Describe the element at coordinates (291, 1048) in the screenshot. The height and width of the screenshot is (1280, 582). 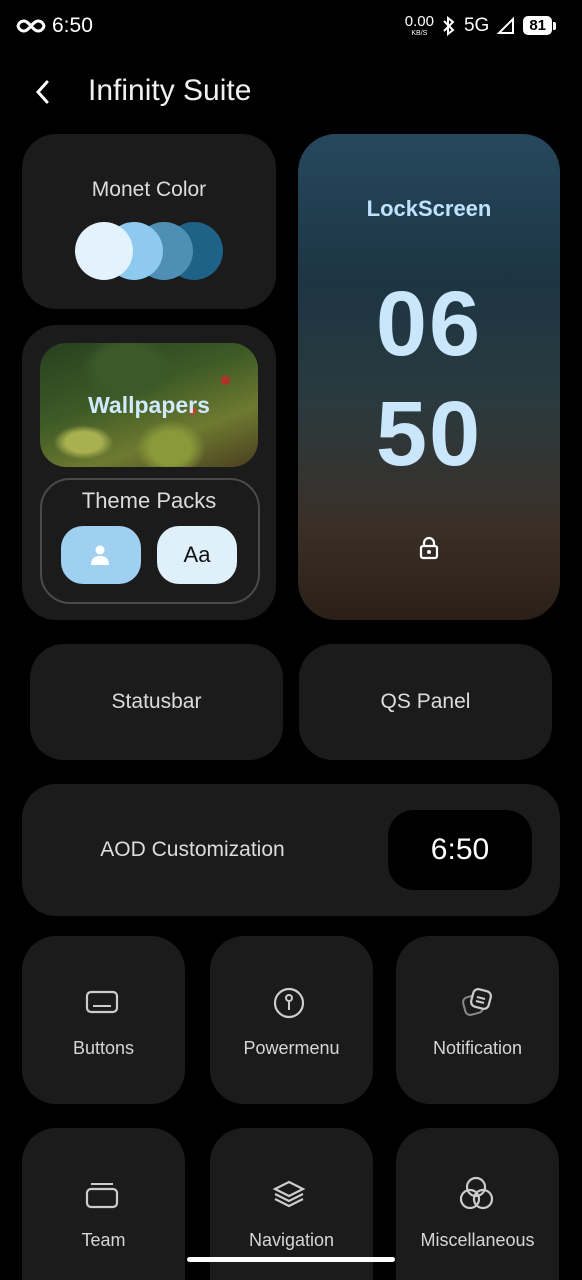
I see `powermenu-label: Powermenu` at that location.